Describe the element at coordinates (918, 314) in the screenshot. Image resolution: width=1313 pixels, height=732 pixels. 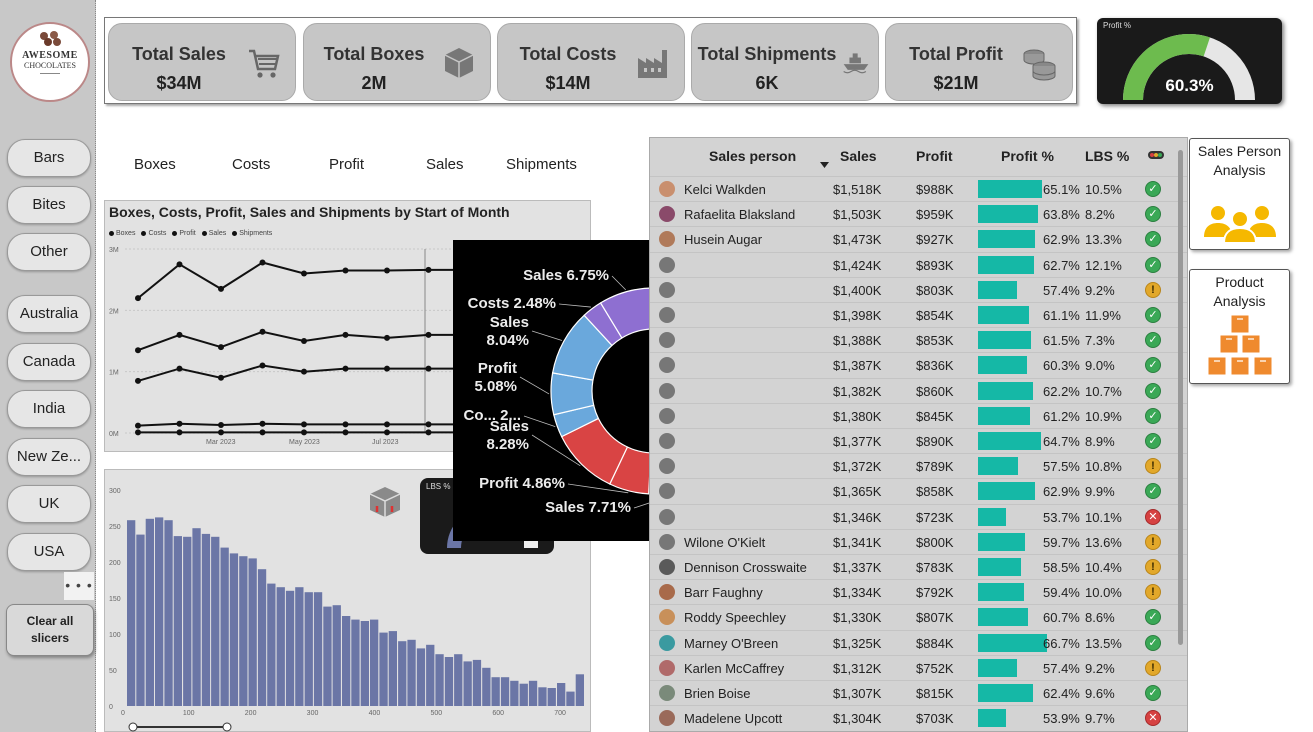
I see `table-row: $1,398K $854K 61.1% 11.9% ✓` at that location.